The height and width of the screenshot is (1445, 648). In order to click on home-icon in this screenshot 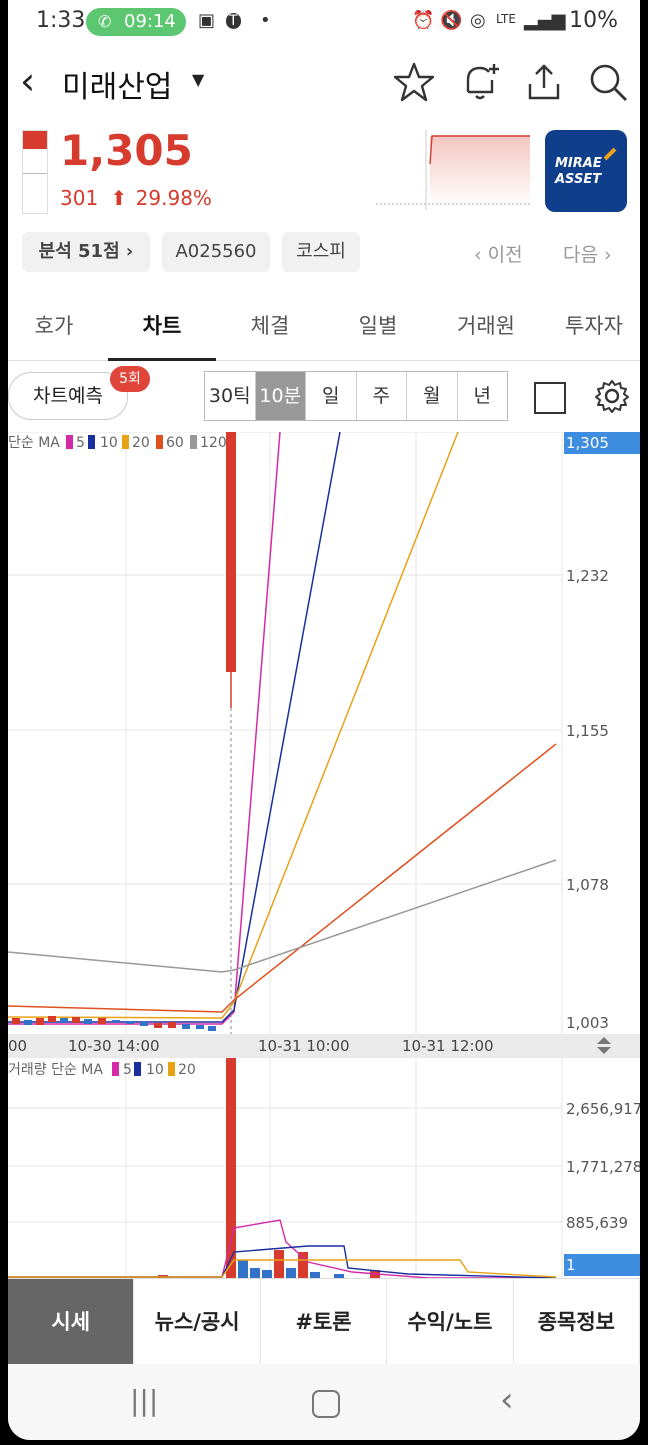, I will do `click(326, 1404)`.